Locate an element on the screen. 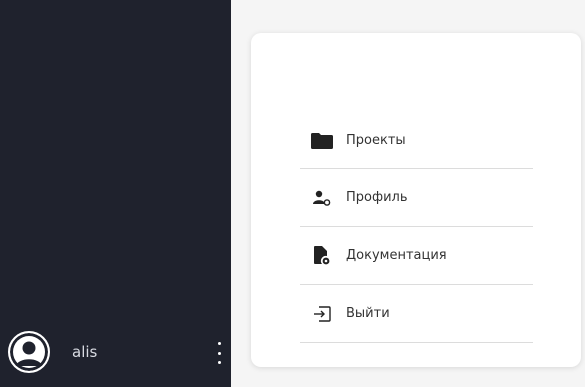 The width and height of the screenshot is (585, 387). menu-item-label: Выйти is located at coordinates (368, 313).